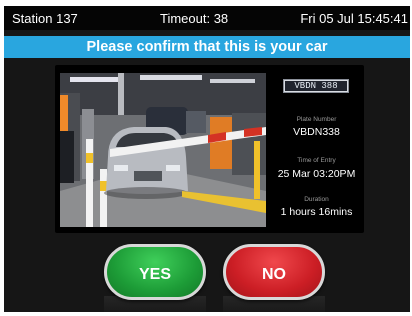 The height and width of the screenshot is (316, 412). Describe the element at coordinates (316, 160) in the screenshot. I see `entry-time-label: Time of Entry` at that location.